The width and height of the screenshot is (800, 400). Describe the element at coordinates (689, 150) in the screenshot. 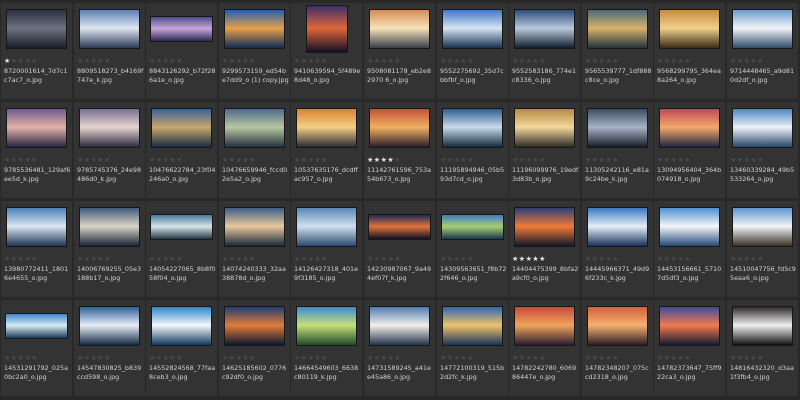

I see `thumbnail-item: ★★★★★ 13094956404_364b074918_o.jpg` at that location.